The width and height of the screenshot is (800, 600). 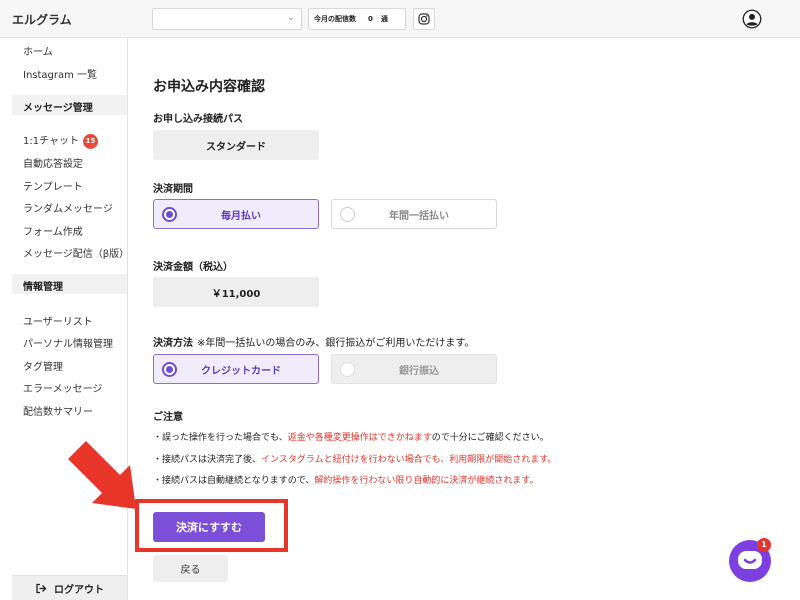 I want to click on logout-button: ログアウト, so click(x=69, y=587).